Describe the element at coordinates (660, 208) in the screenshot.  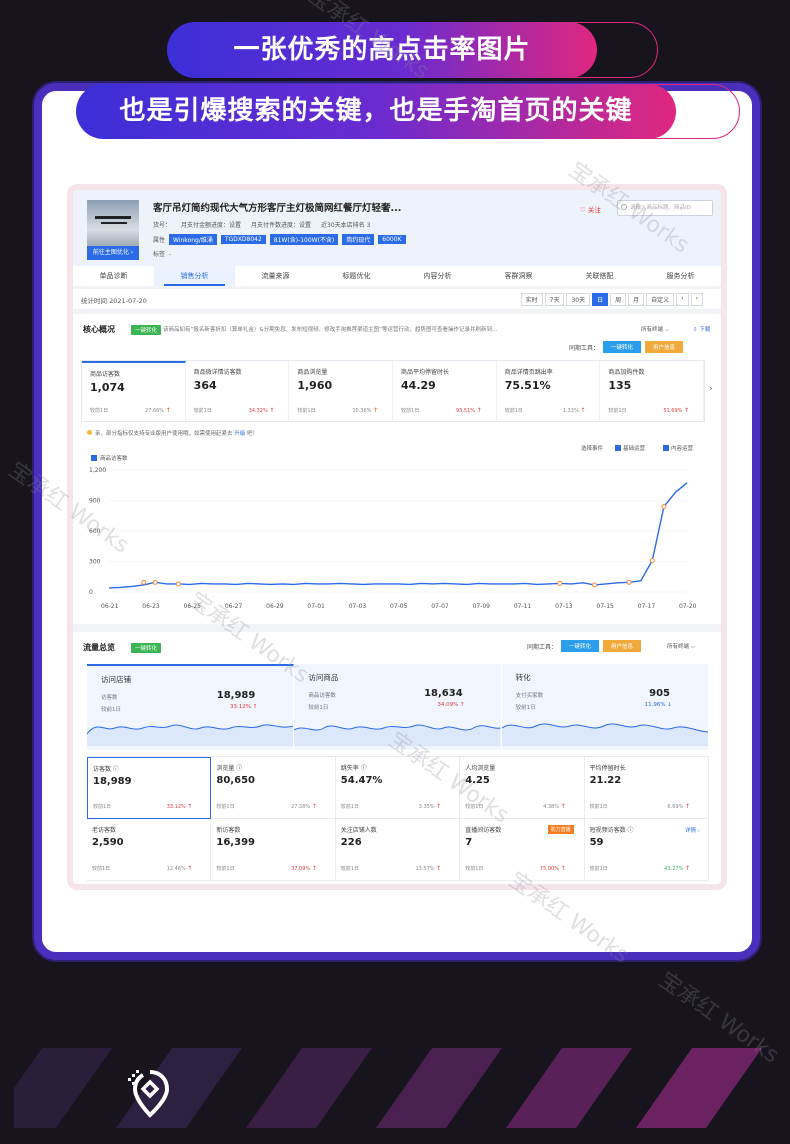
I see `search-placeholder: 请输入商品标题、商品ID` at that location.